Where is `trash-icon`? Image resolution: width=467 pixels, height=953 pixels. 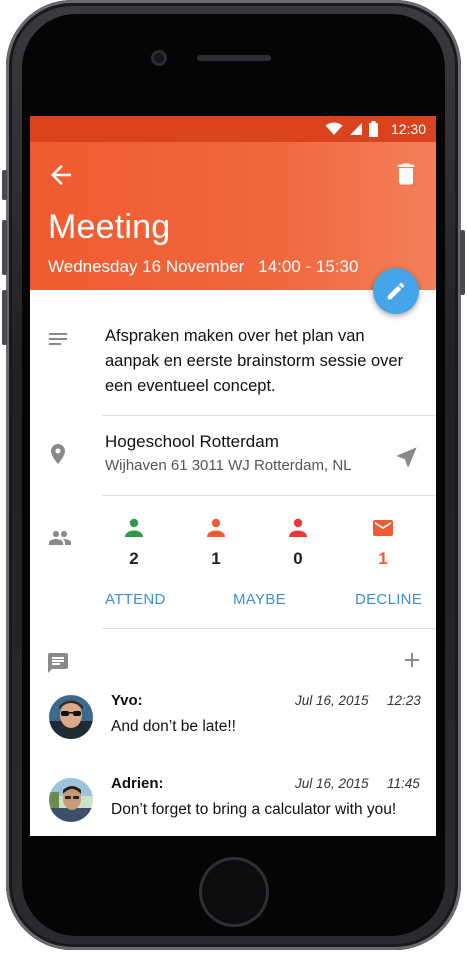 trash-icon is located at coordinates (406, 174).